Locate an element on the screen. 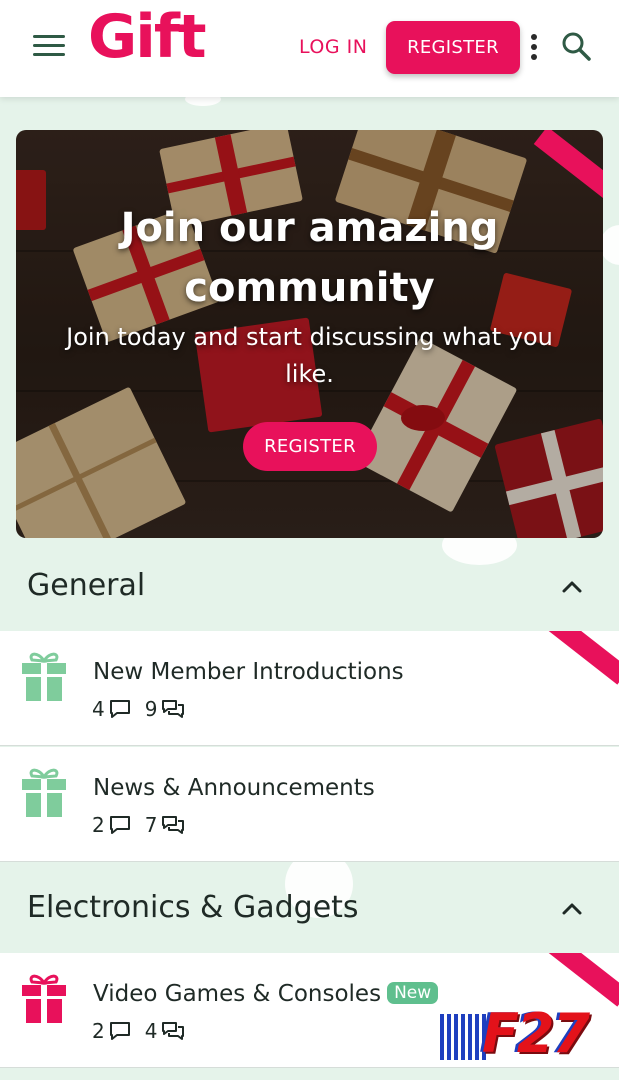 This screenshot has width=619, height=1080. forum-title: Video Games & Consoles New is located at coordinates (266, 994).